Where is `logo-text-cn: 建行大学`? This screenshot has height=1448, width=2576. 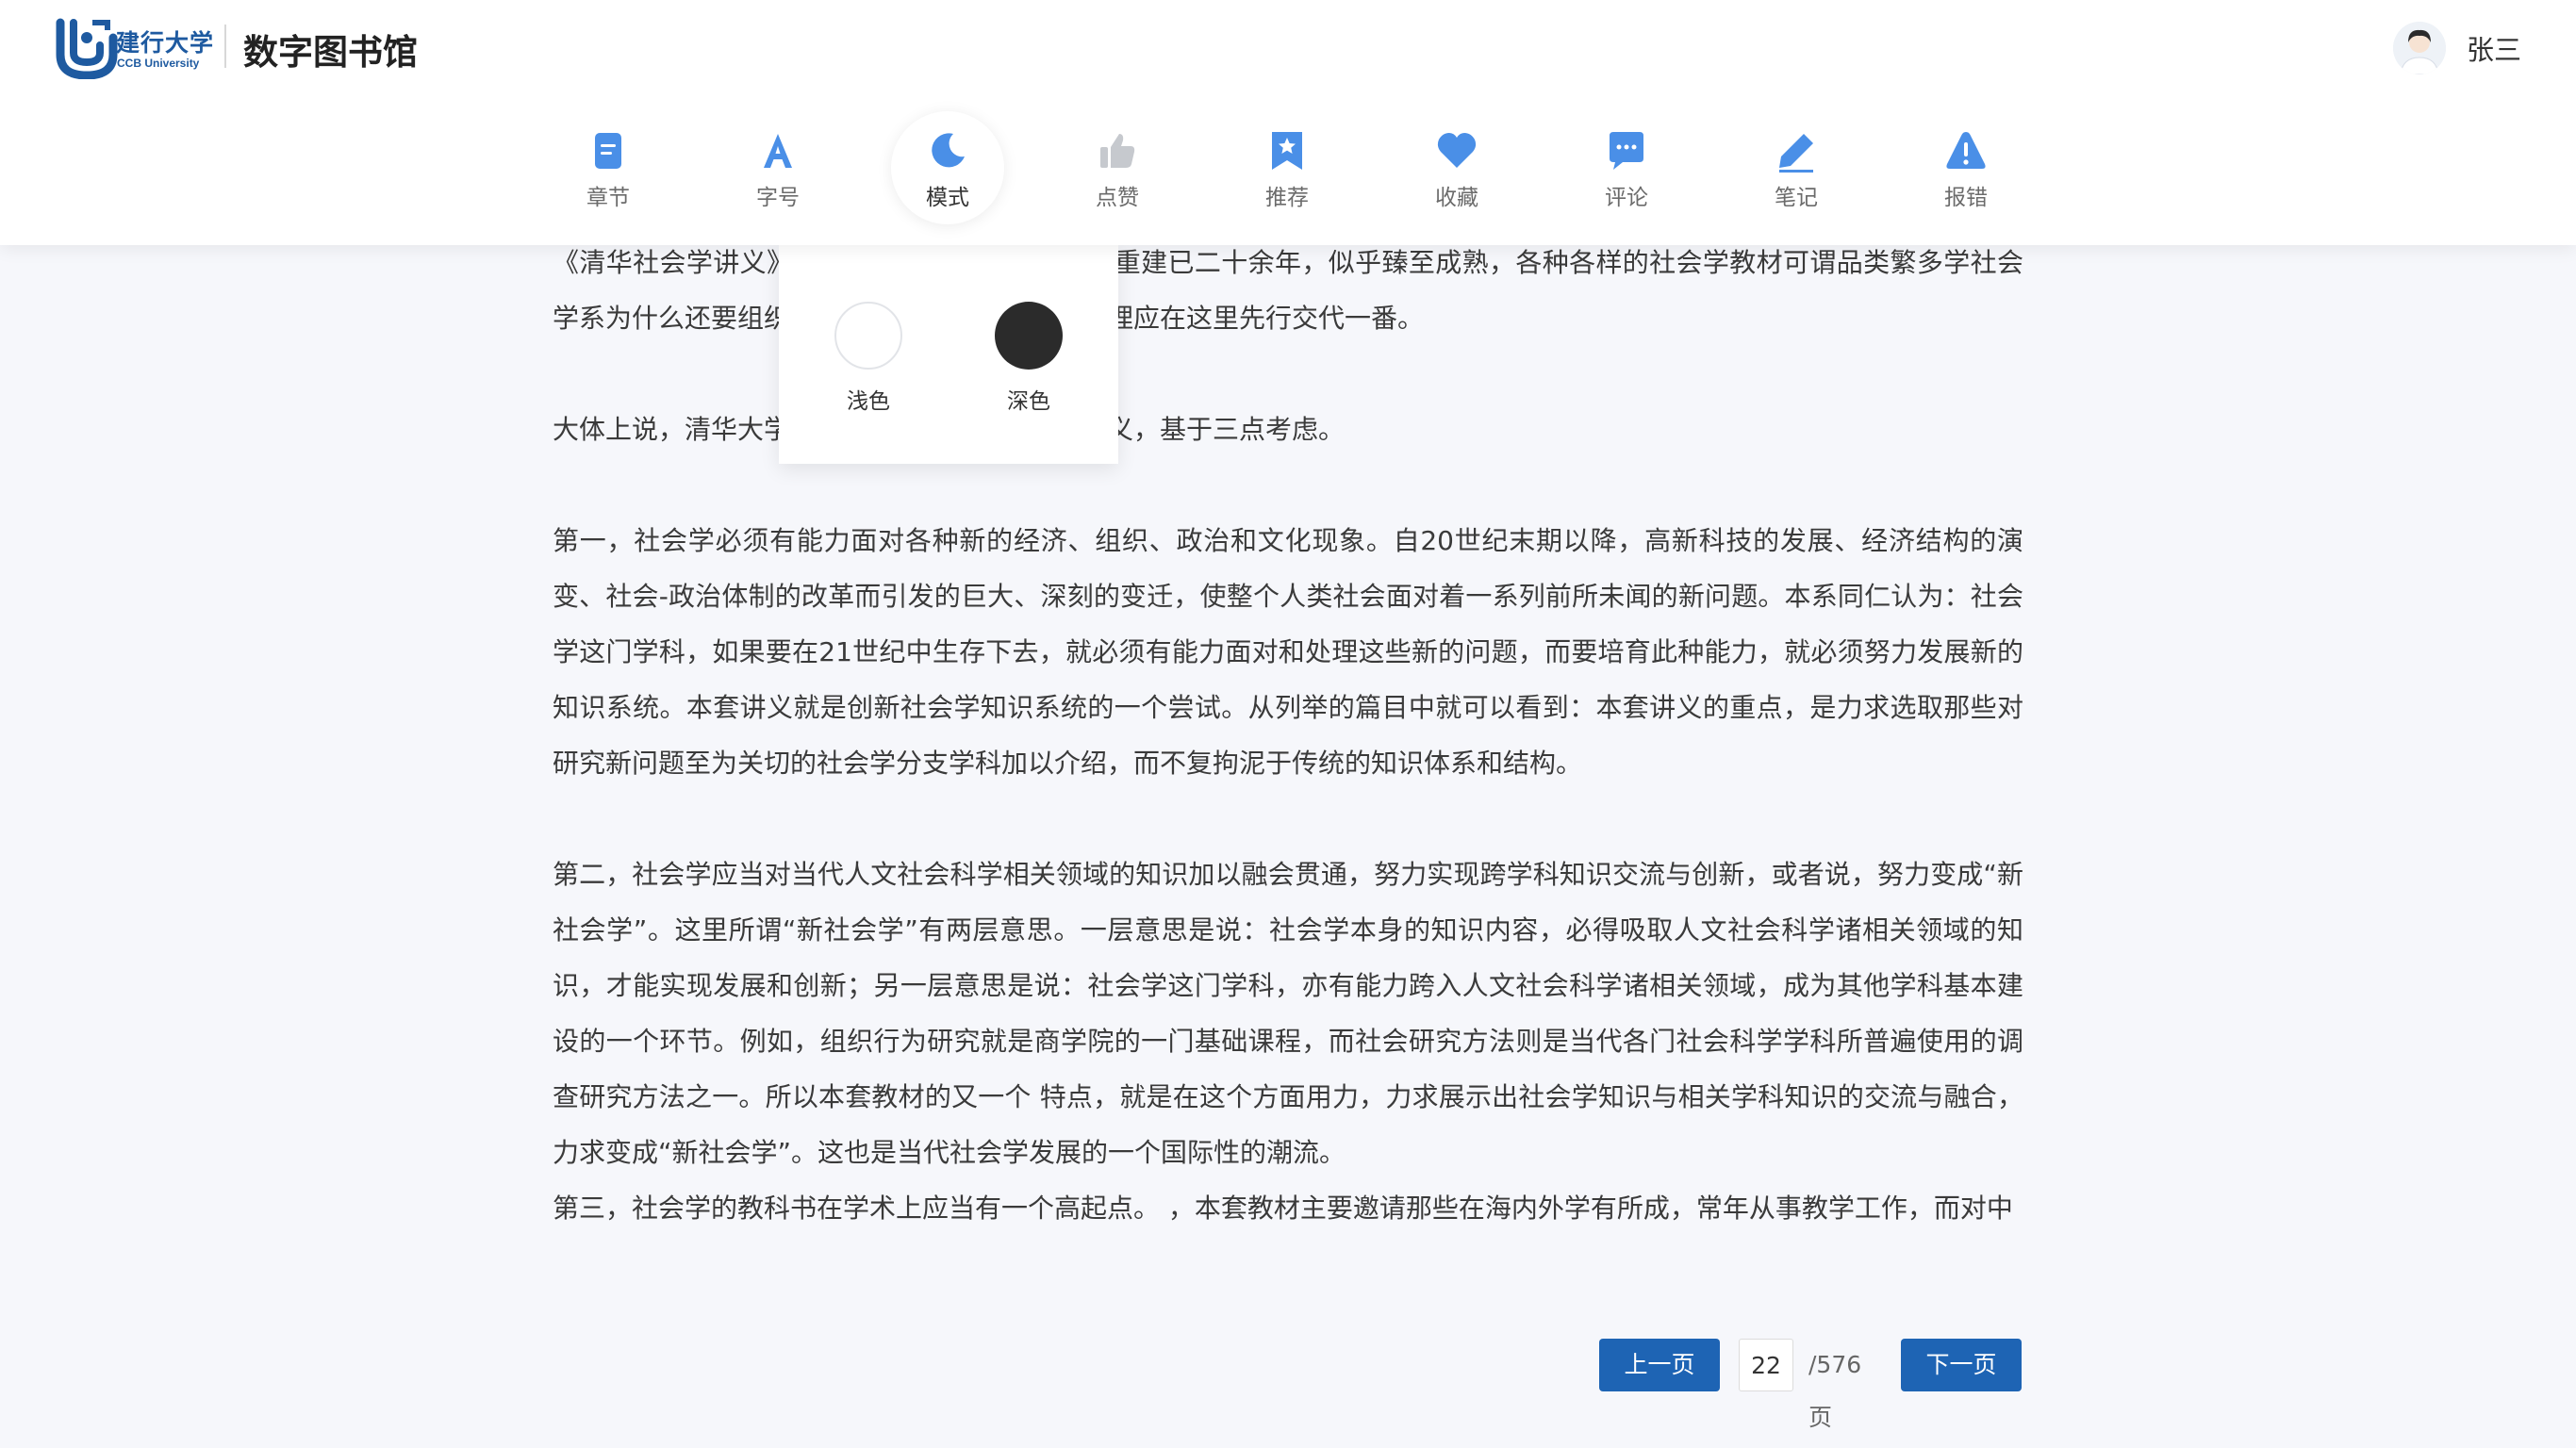 logo-text-cn: 建行大学 is located at coordinates (165, 43).